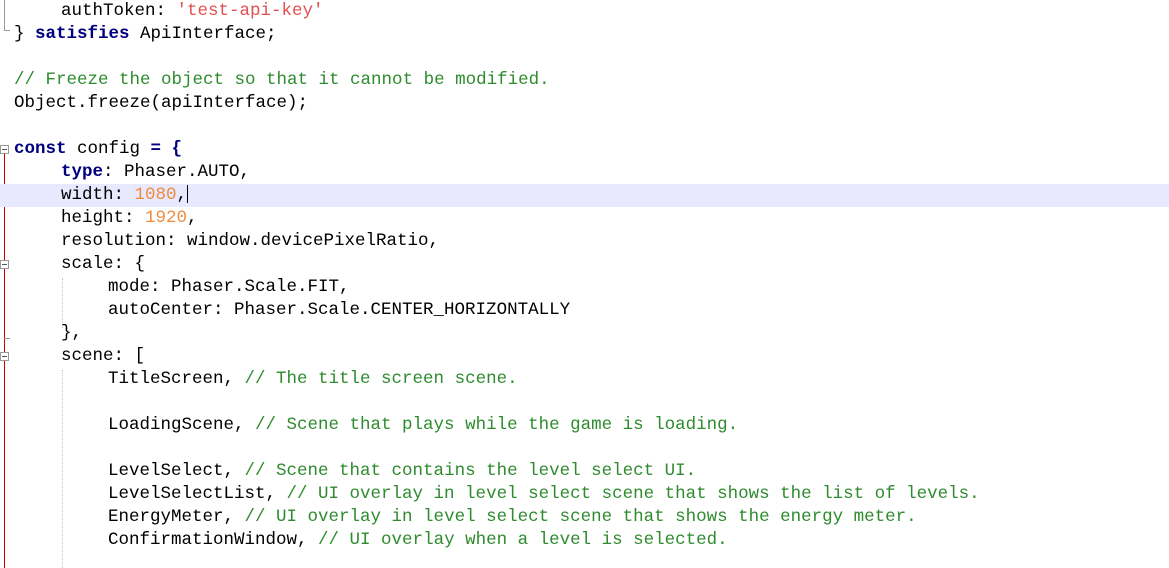  Describe the element at coordinates (72, 333) in the screenshot. I see `code-text: },` at that location.